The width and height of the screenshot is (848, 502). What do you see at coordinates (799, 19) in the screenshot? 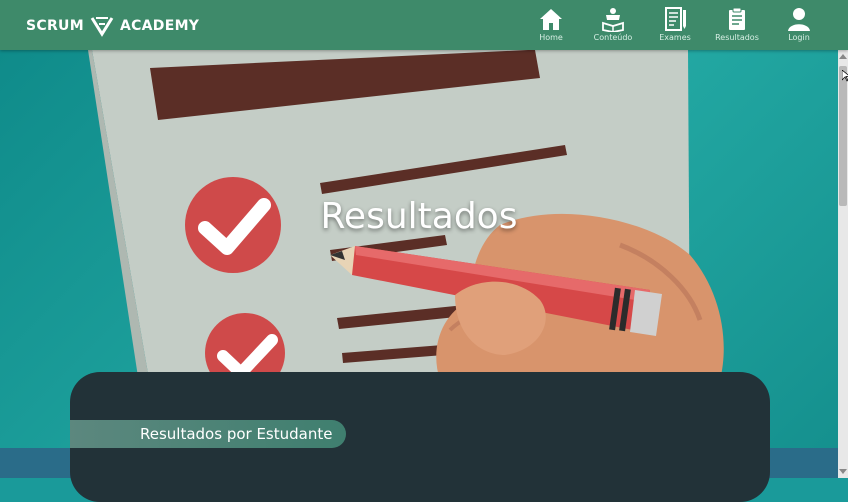
I see `user-icon` at bounding box center [799, 19].